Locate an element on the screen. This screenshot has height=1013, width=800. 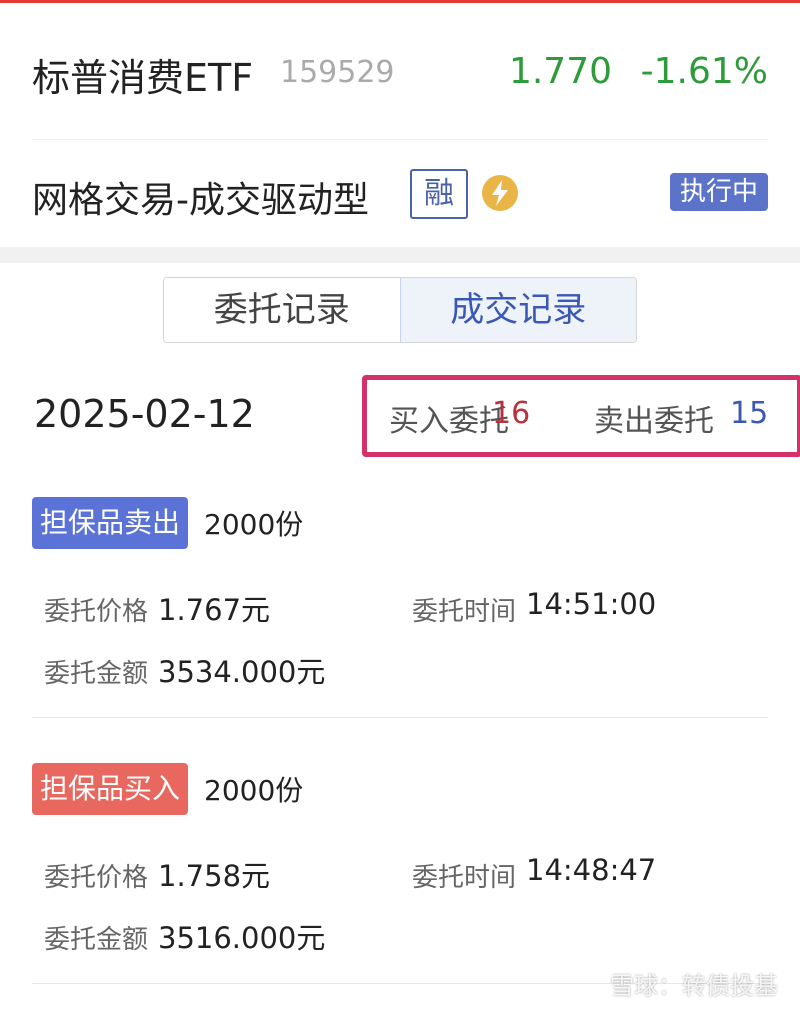
price-value: 1.767元 is located at coordinates (214, 610).